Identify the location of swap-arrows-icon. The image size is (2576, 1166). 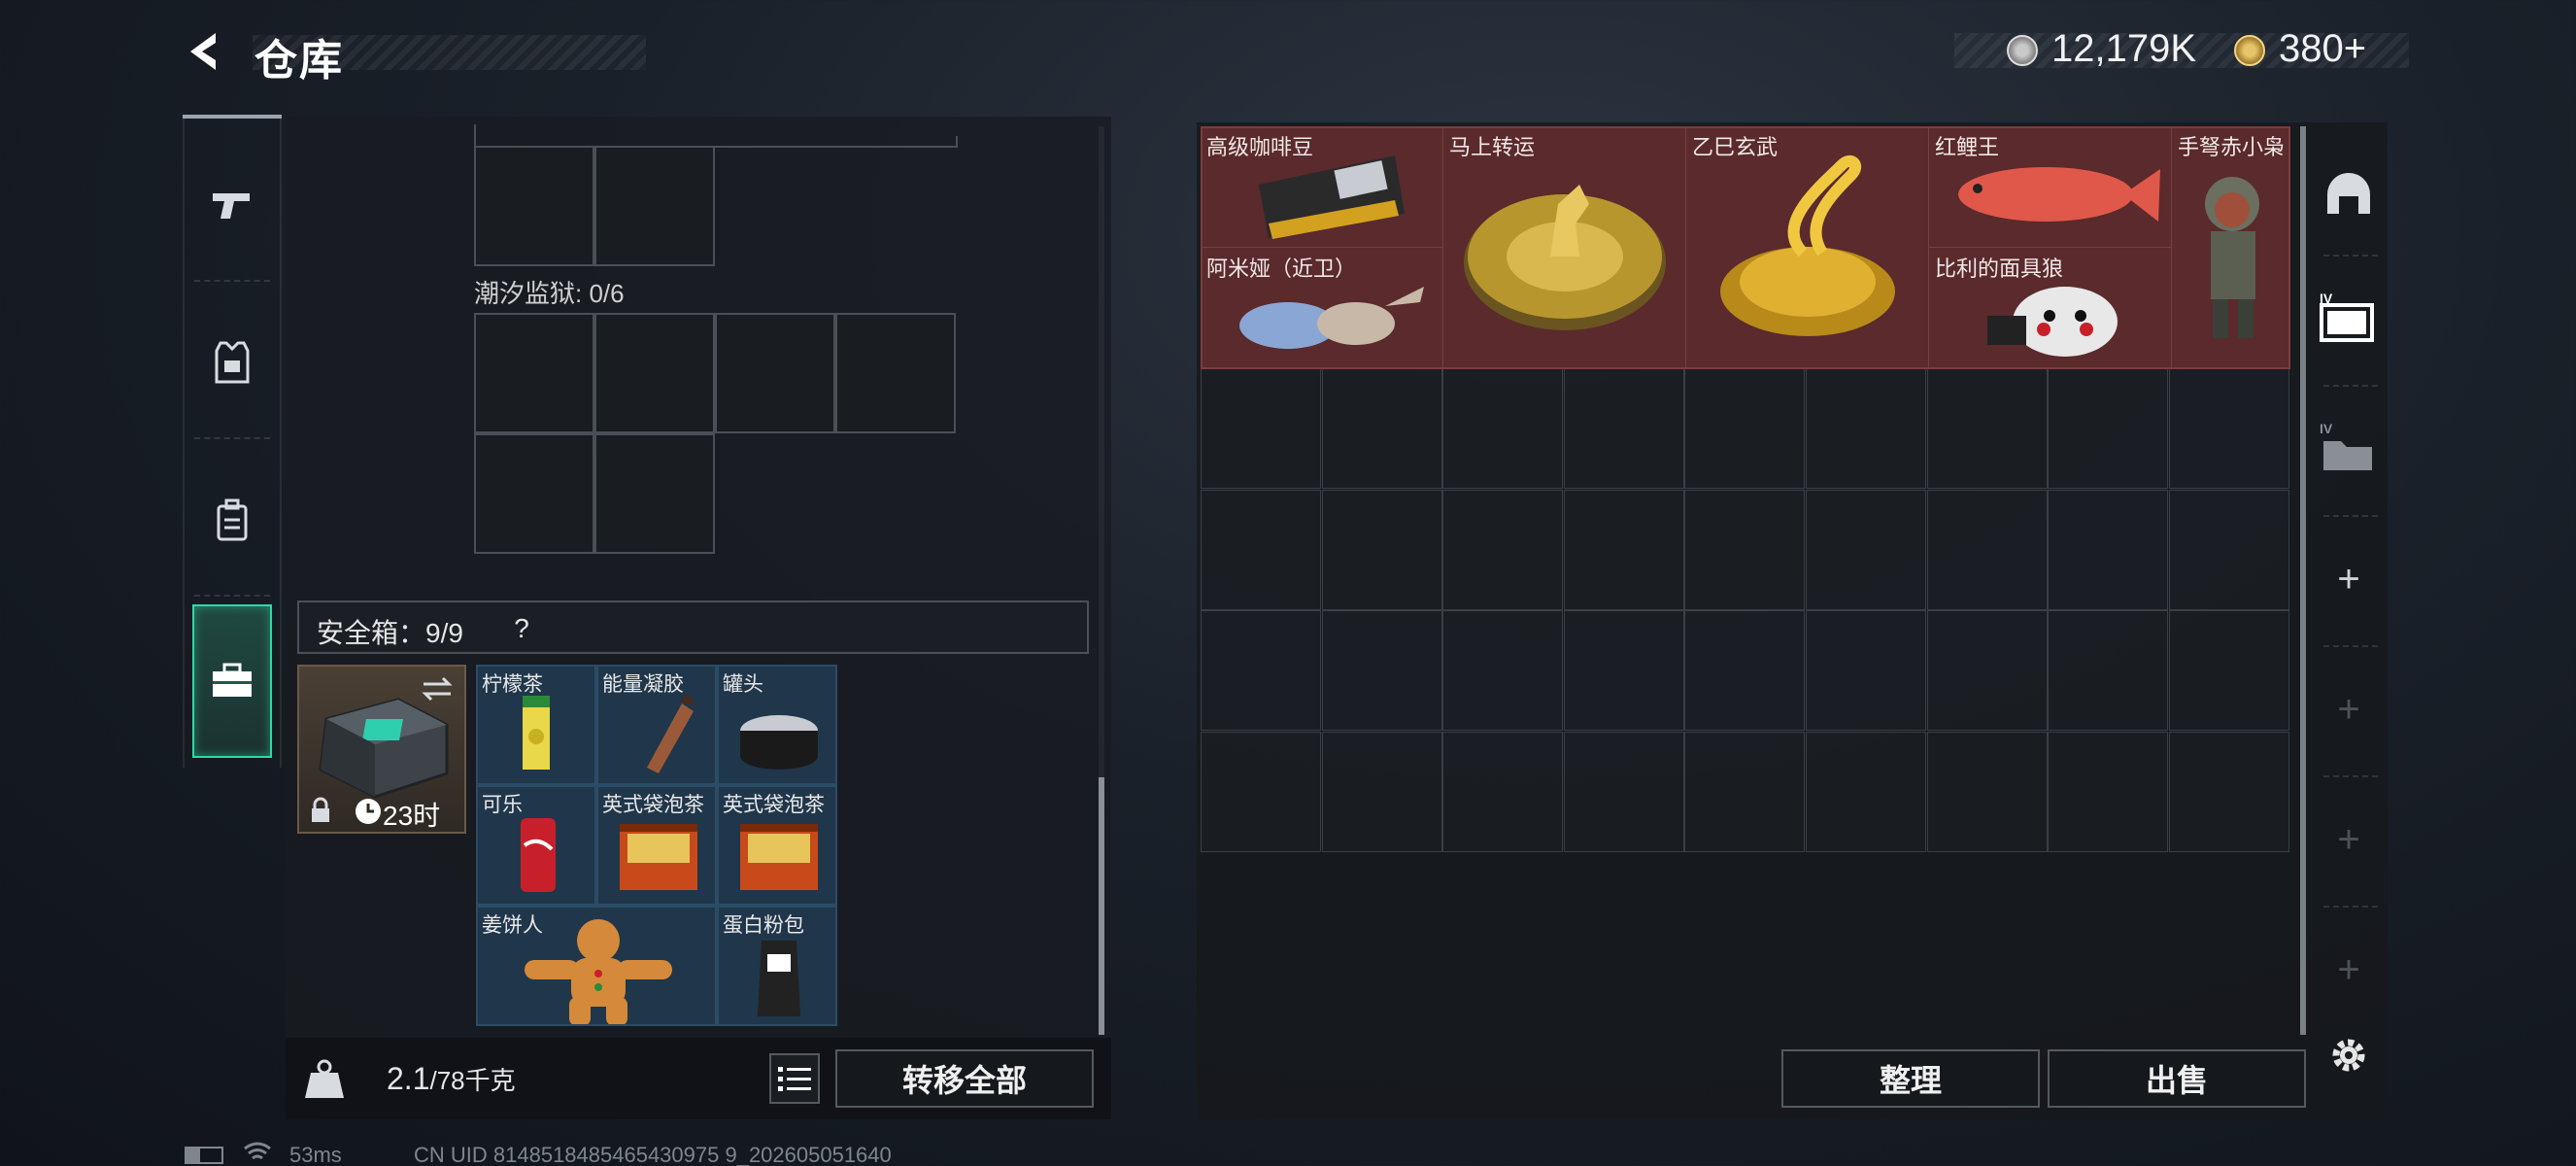
(437, 688).